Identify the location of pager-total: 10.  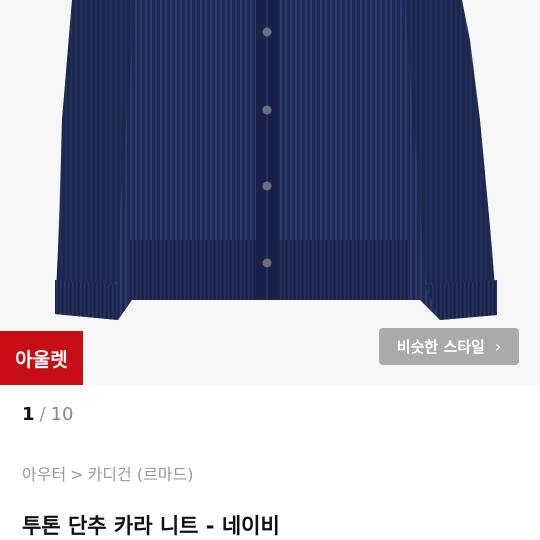
(62, 414).